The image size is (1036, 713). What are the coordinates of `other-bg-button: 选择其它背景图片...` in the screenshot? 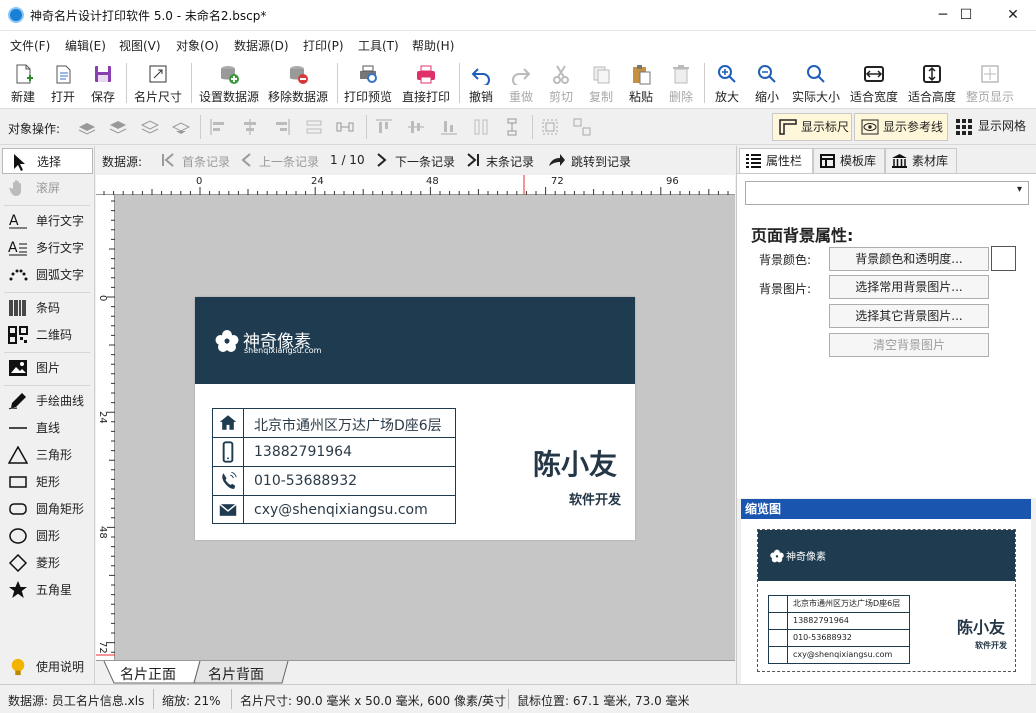 It's located at (909, 316).